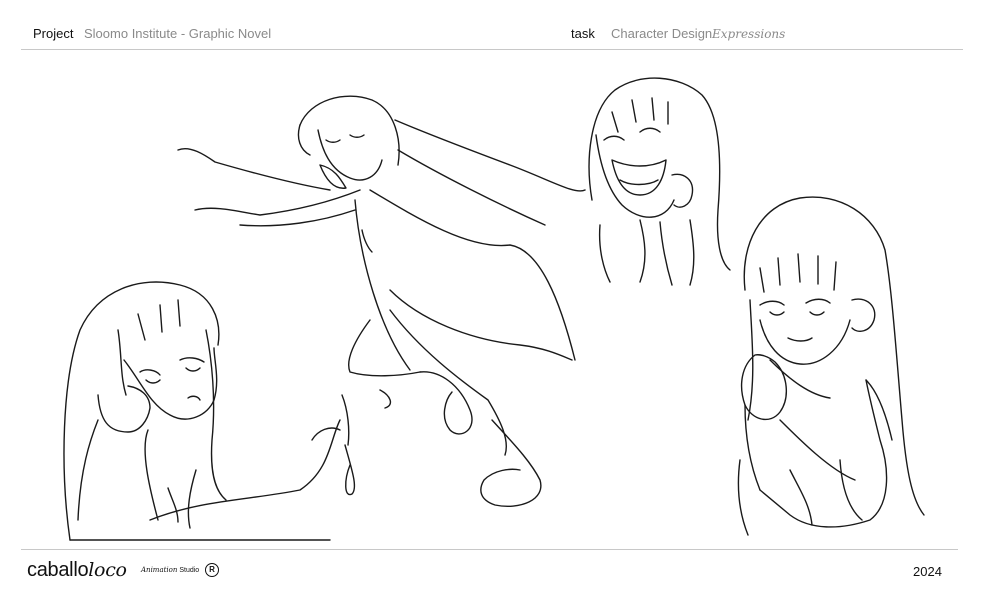 This screenshot has width=982, height=599. I want to click on studio-regular: Studio, so click(189, 570).